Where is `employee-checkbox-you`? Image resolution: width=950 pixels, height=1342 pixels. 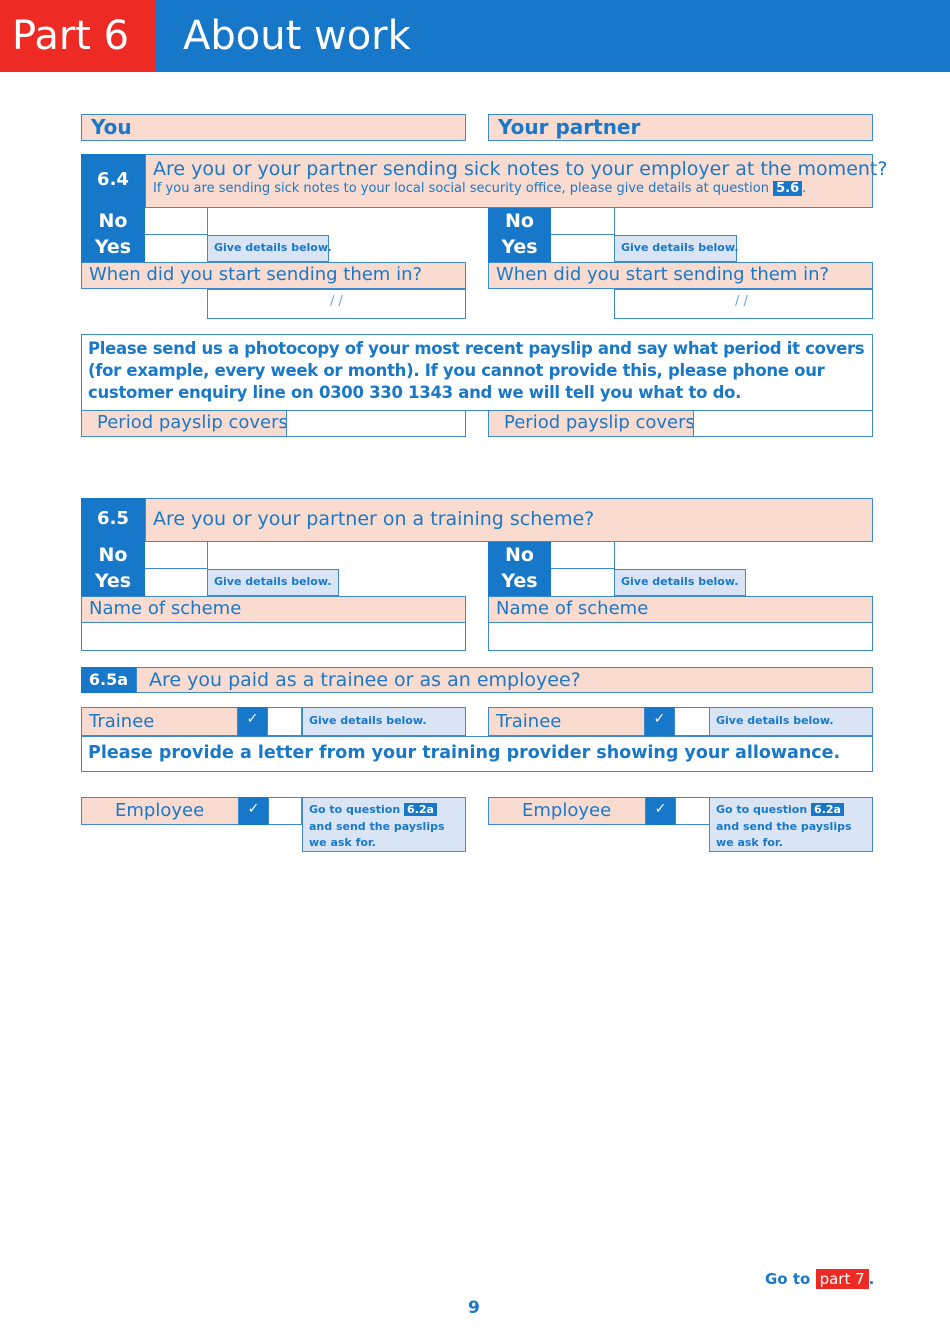 employee-checkbox-you is located at coordinates (285, 811).